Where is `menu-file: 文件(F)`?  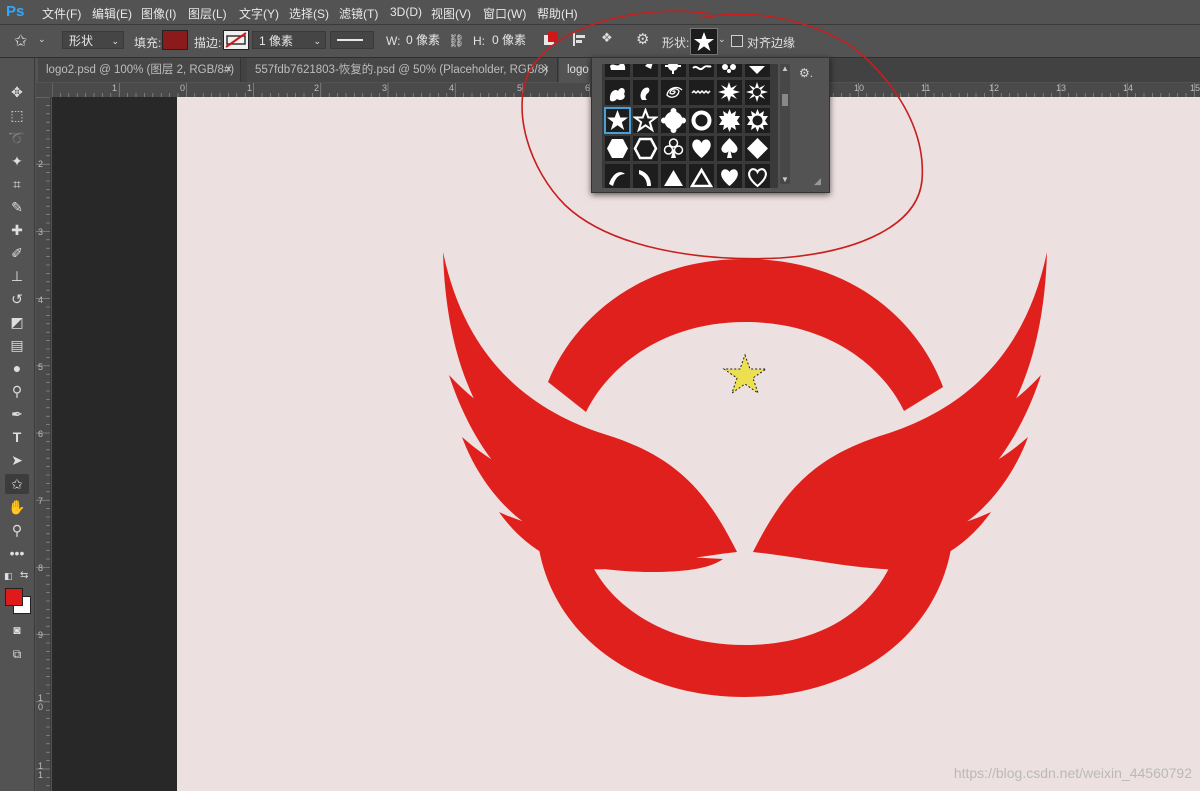
menu-file: 文件(F) is located at coordinates (61, 13).